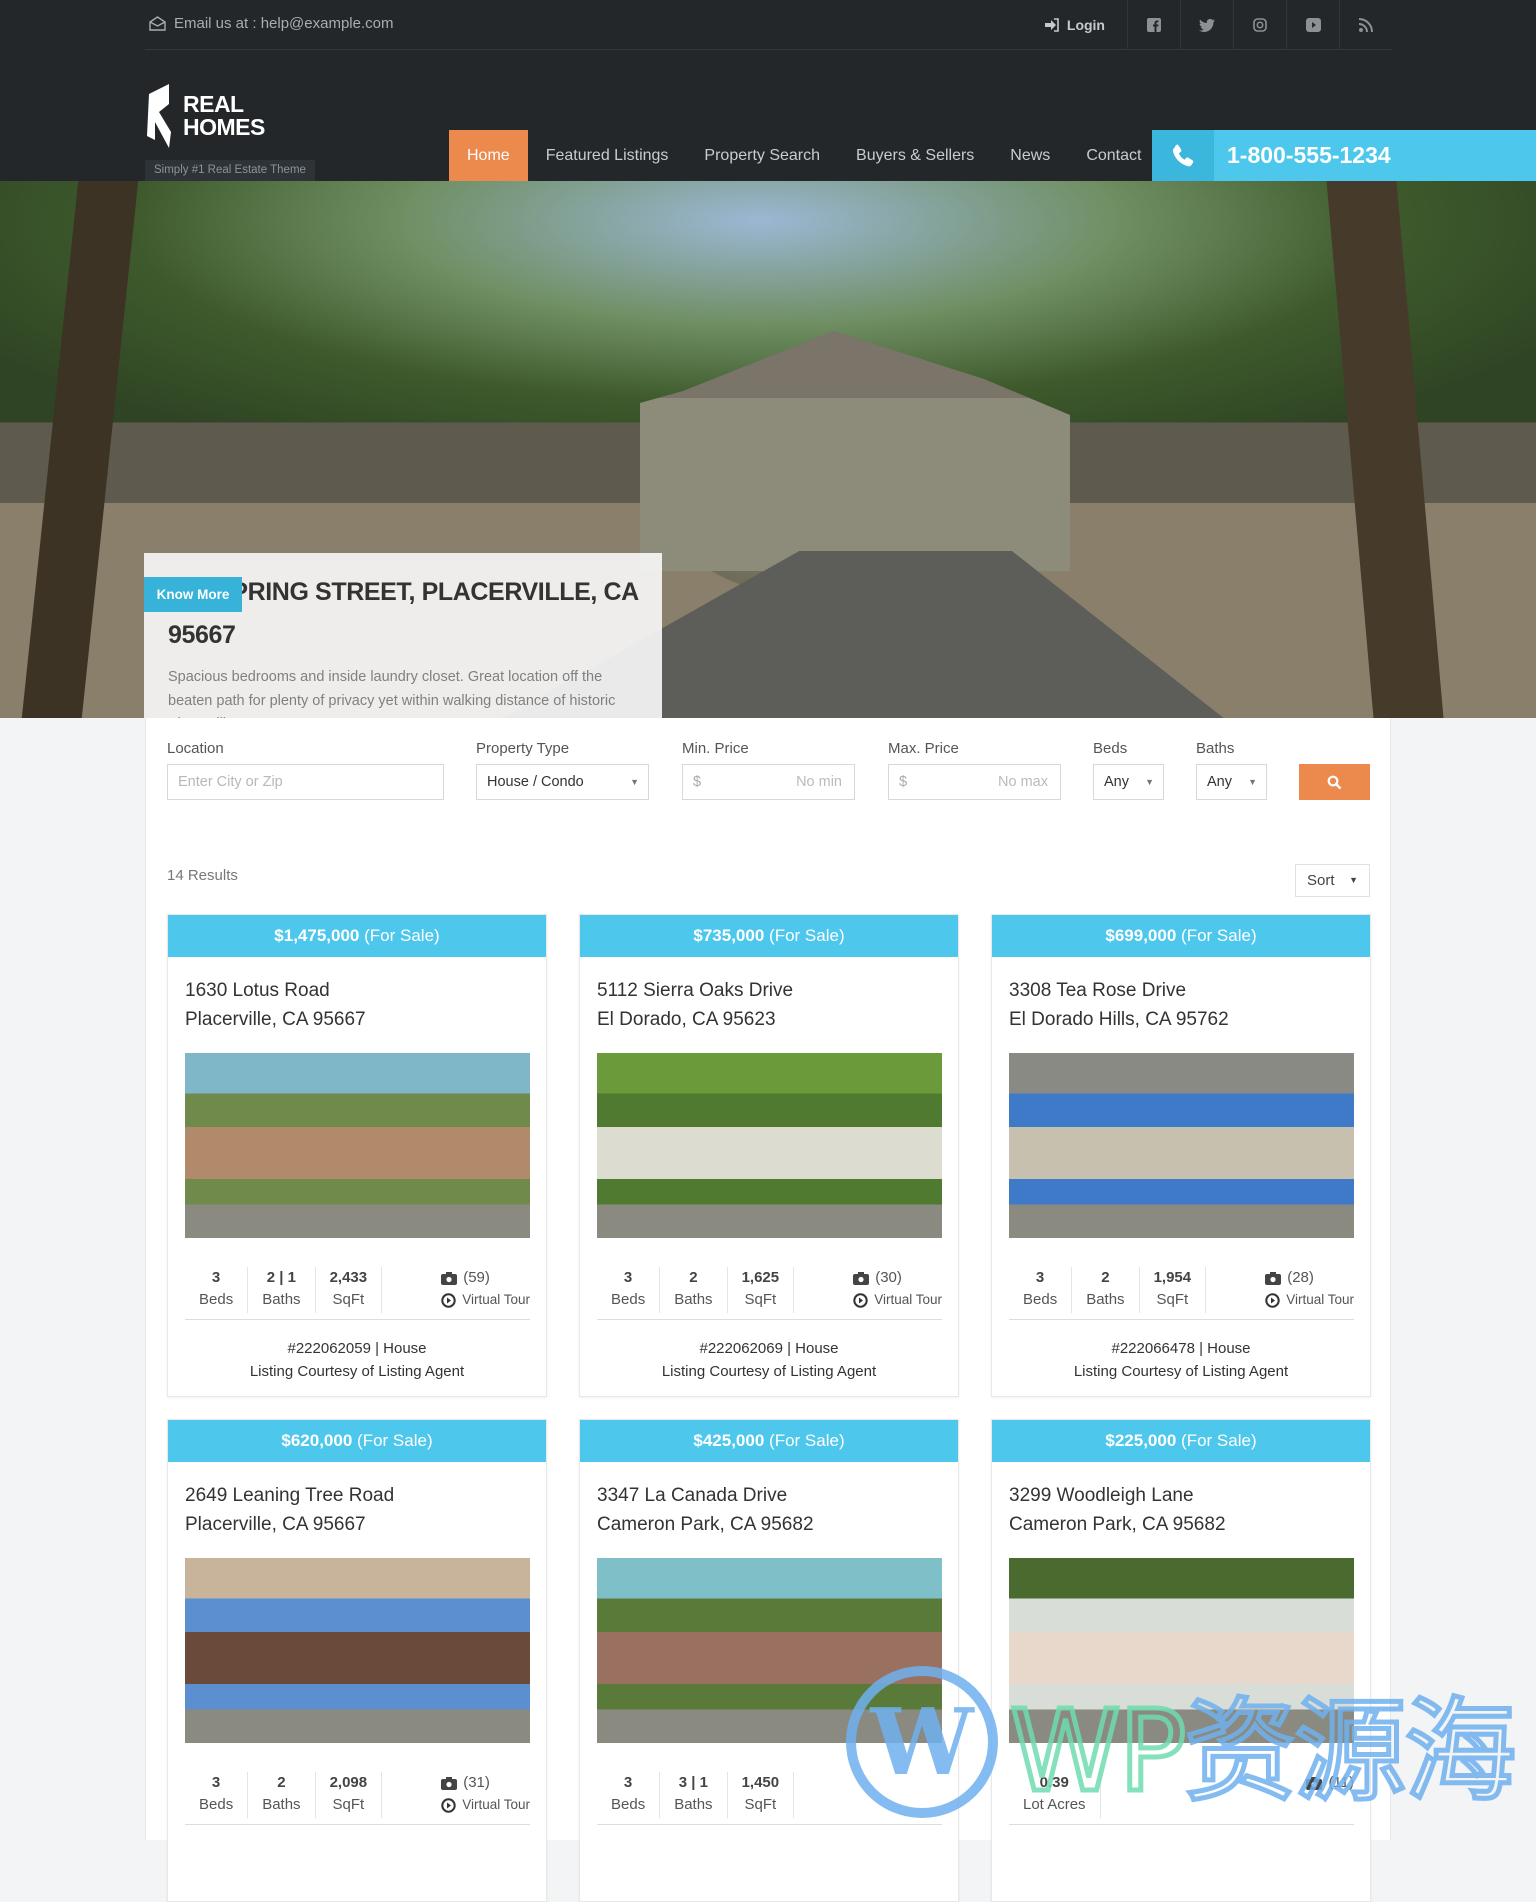 The height and width of the screenshot is (1902, 1536). I want to click on property-stats: 3 Beds 3 | 1 Baths 1,450 SqFt, so click(769, 1795).